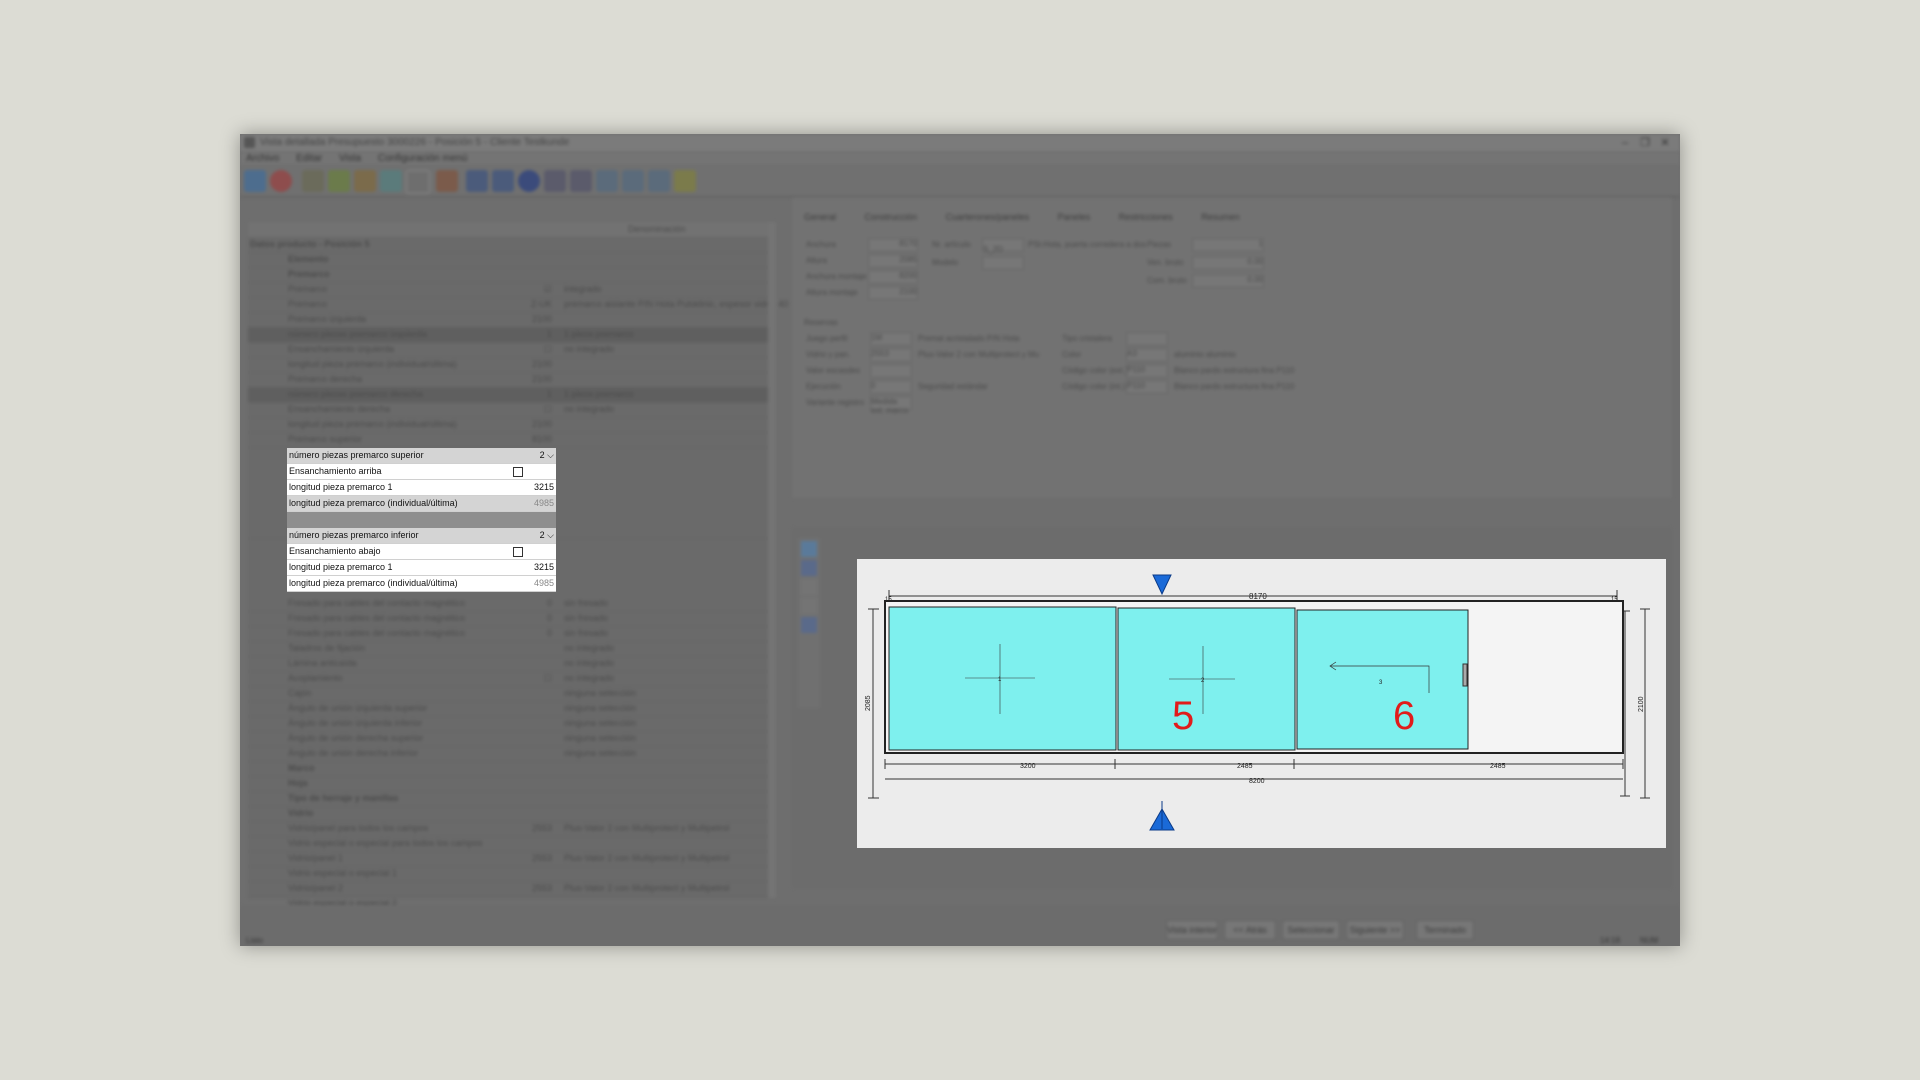  I want to click on last-icon, so click(581, 181).